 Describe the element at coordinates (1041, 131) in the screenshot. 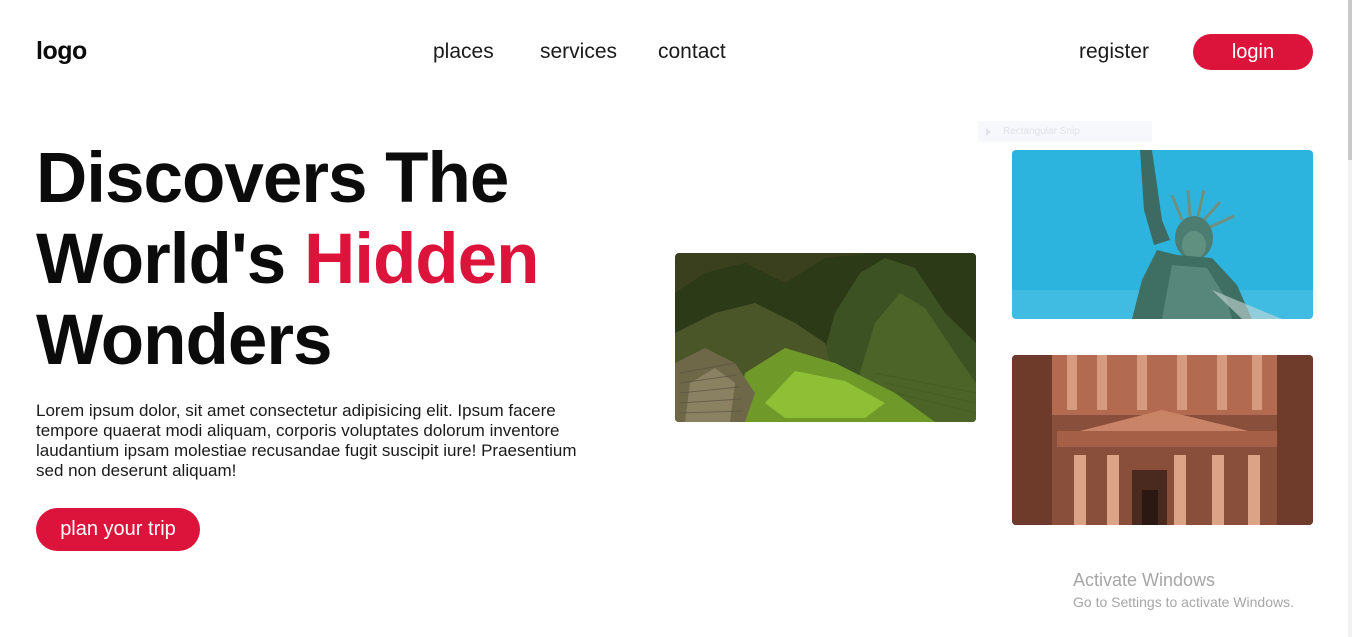

I see `snip-overlay-label: Rectangular Snip` at that location.